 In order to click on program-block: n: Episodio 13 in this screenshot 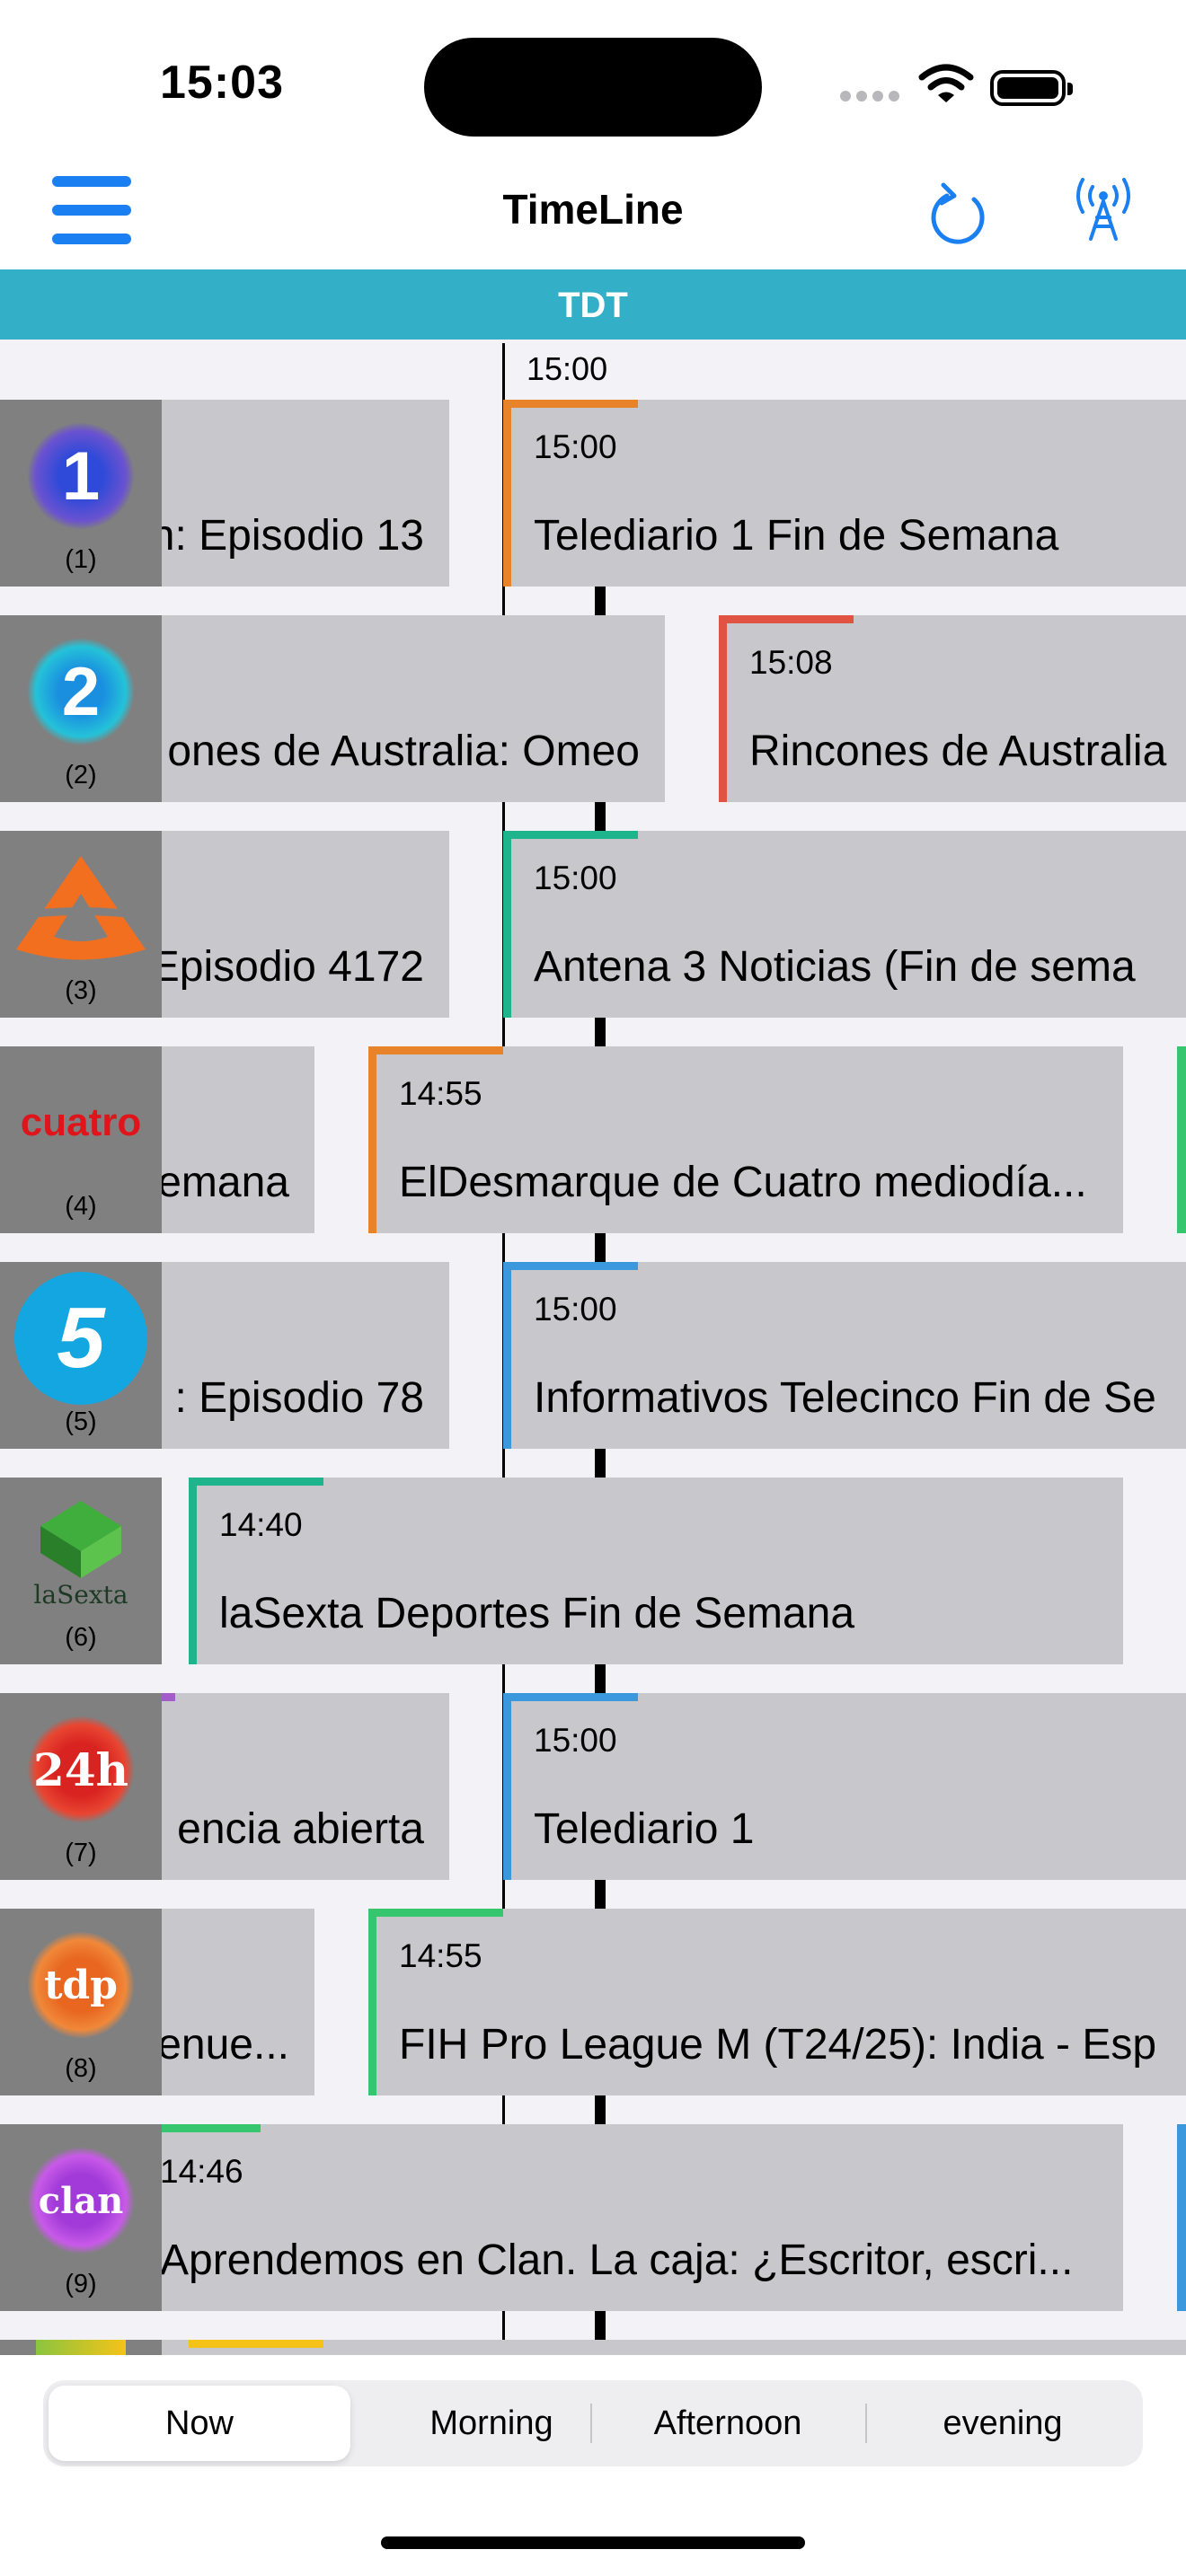, I will do `click(292, 494)`.